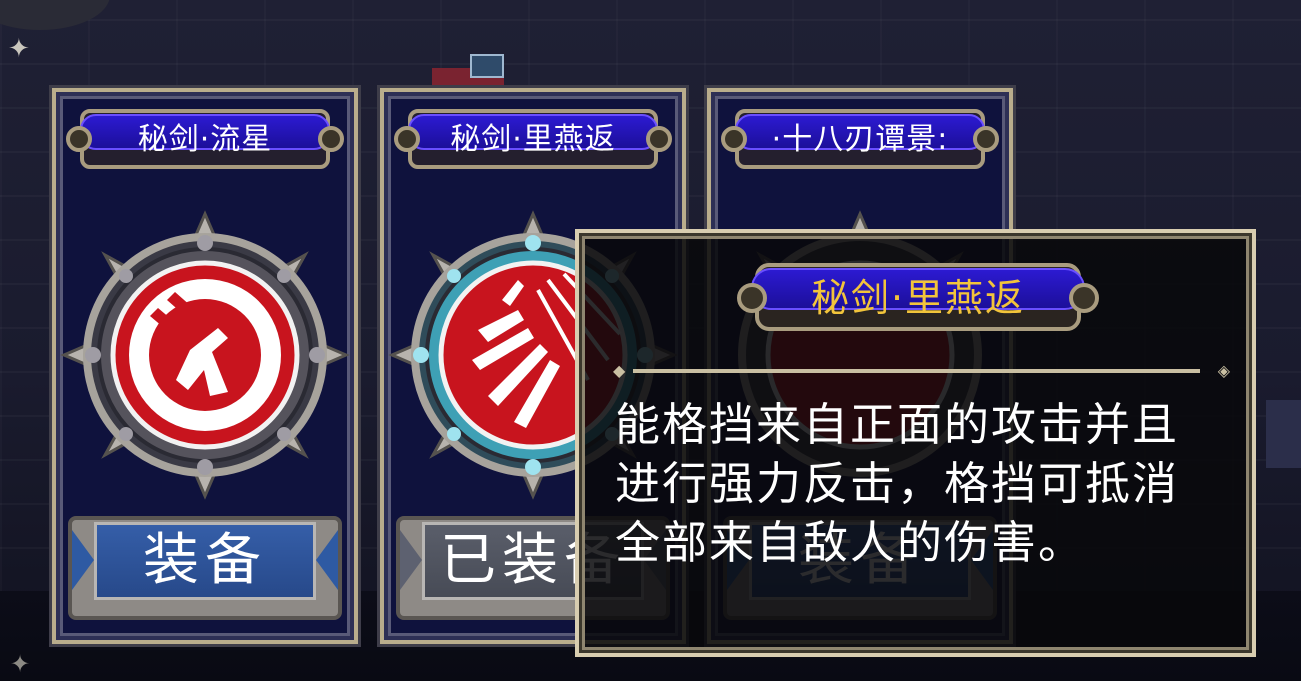 This screenshot has width=1301, height=681. I want to click on card-title-plate: 秘剑·流星, so click(205, 139).